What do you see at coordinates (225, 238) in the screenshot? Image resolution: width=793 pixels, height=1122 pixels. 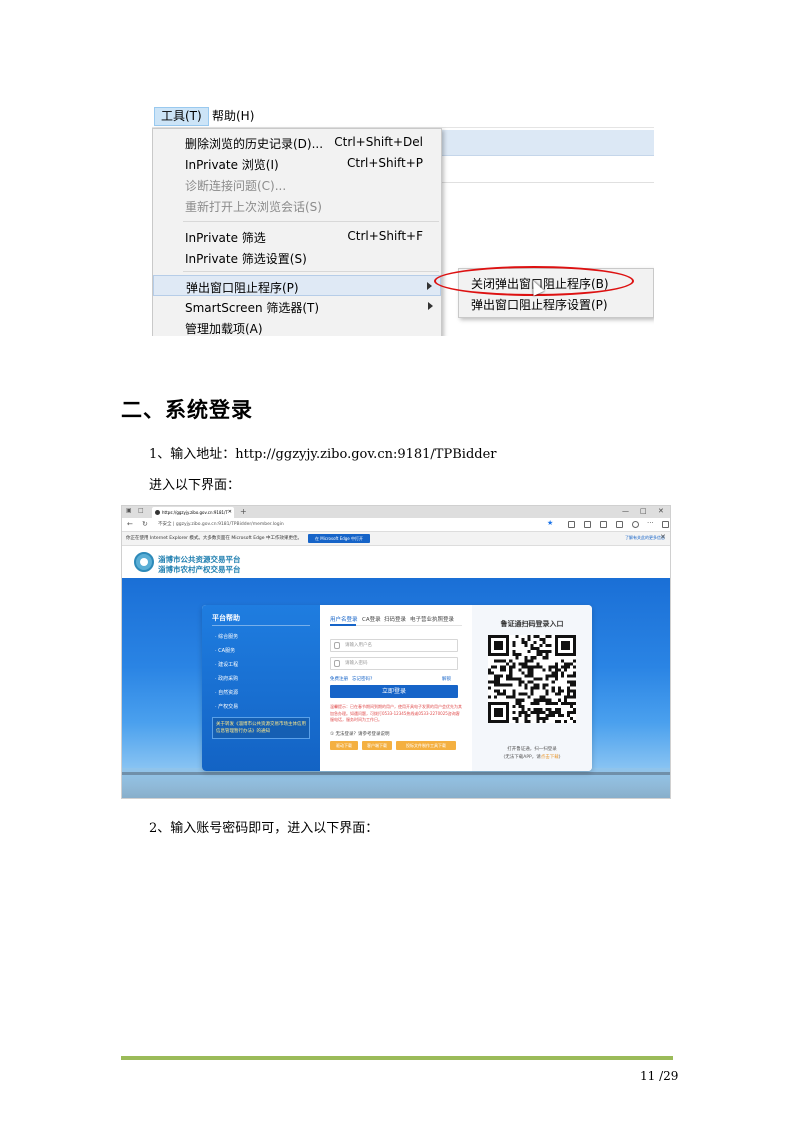 I see `menu-item-label: InPrivate 筛选` at bounding box center [225, 238].